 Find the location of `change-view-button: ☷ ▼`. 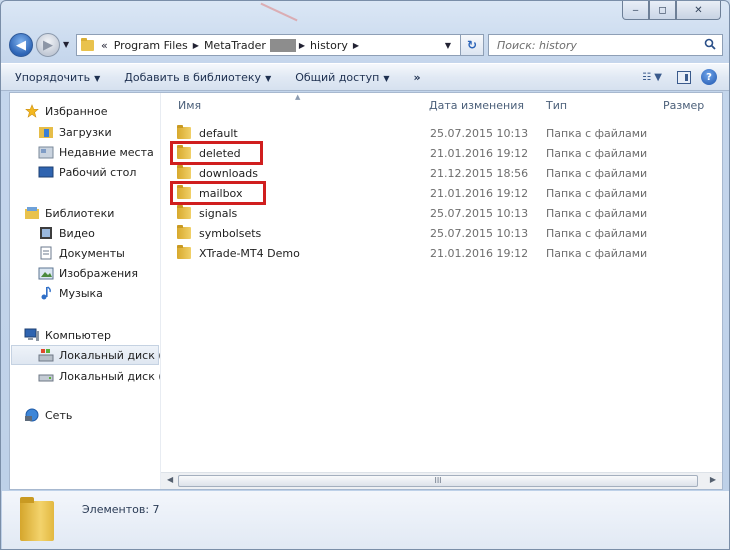

change-view-button: ☷ ▼ is located at coordinates (652, 77).